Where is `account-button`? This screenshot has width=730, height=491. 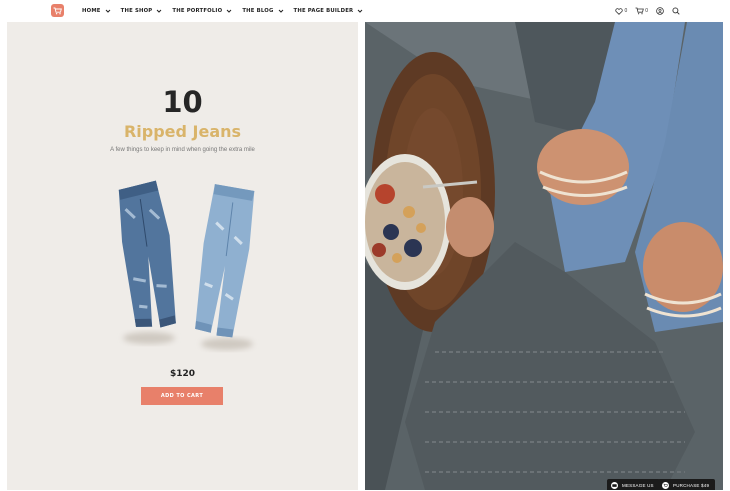 account-button is located at coordinates (660, 11).